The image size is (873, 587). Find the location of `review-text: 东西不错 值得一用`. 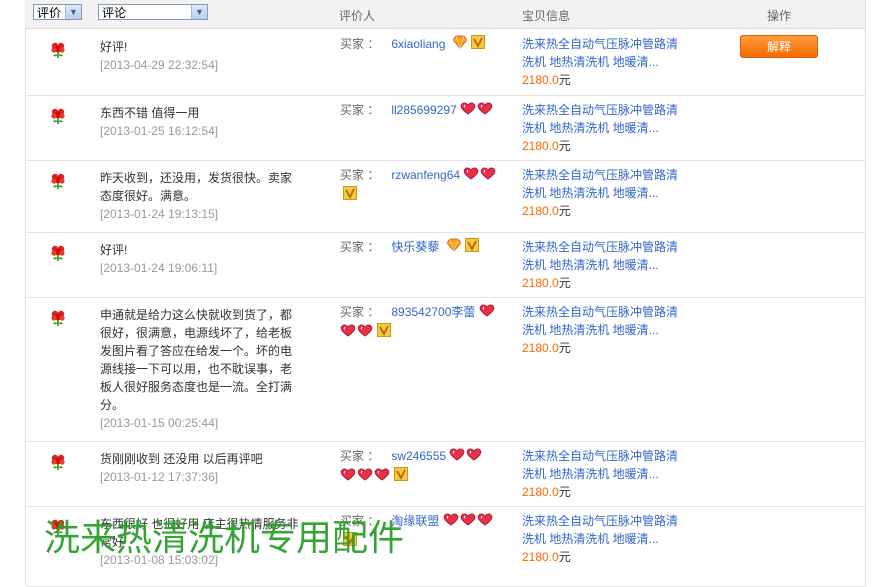

review-text: 东西不错 值得一用 is located at coordinates (150, 113).